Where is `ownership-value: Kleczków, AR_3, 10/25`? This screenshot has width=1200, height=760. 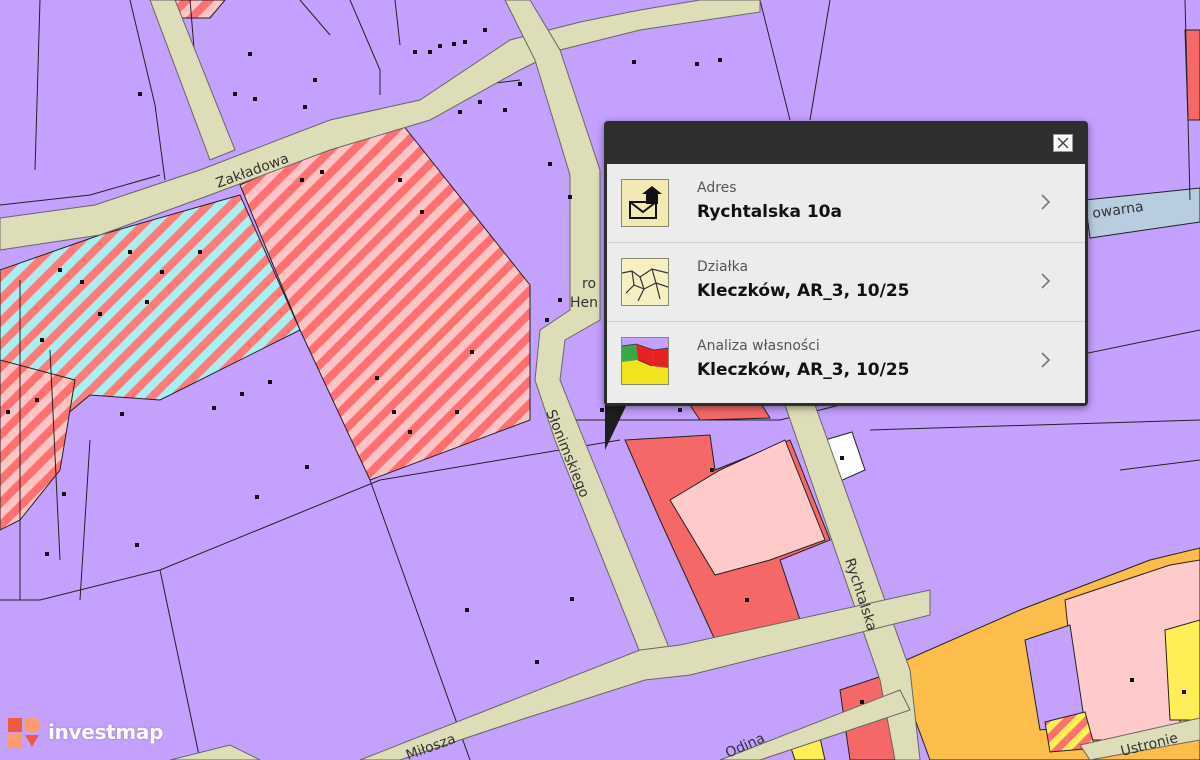
ownership-value: Kleczków, AR_3, 10/25 is located at coordinates (803, 370).